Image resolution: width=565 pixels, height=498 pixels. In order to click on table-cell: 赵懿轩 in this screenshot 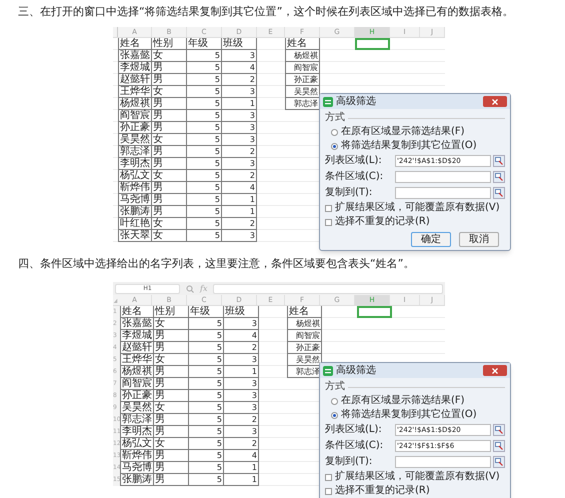, I will do `click(137, 348)`.